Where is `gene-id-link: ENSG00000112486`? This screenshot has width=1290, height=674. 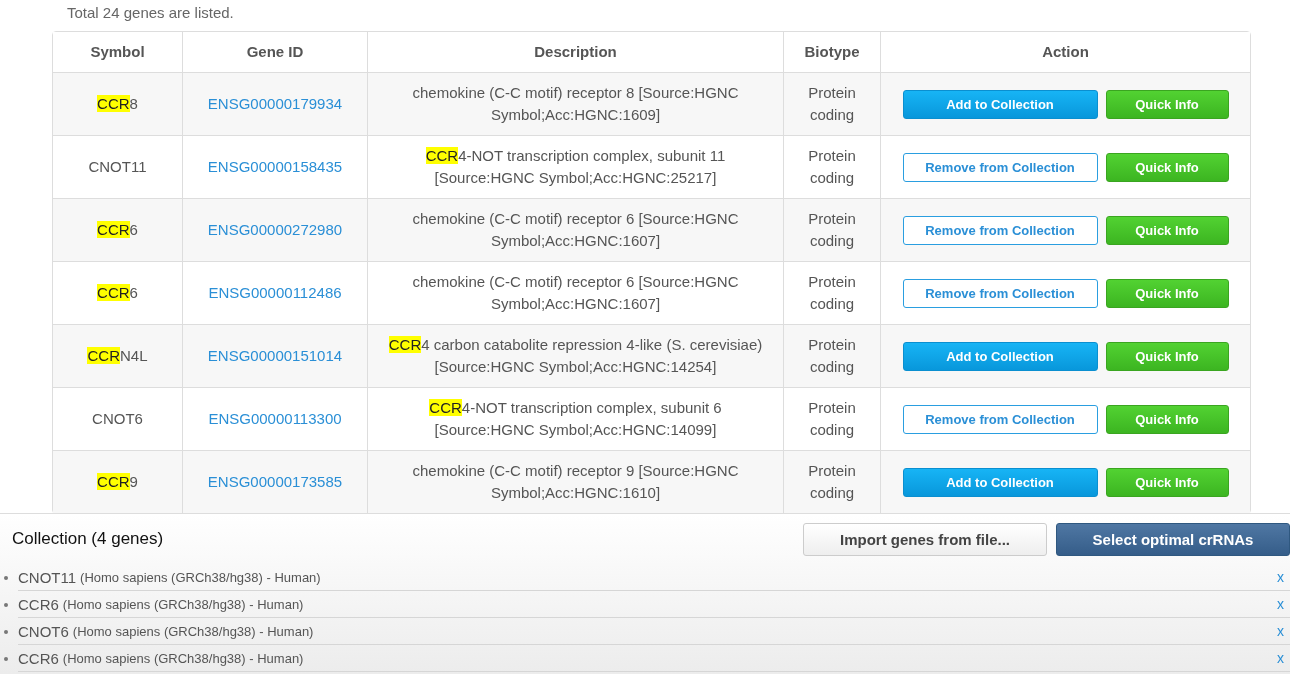
gene-id-link: ENSG00000112486 is located at coordinates (275, 292).